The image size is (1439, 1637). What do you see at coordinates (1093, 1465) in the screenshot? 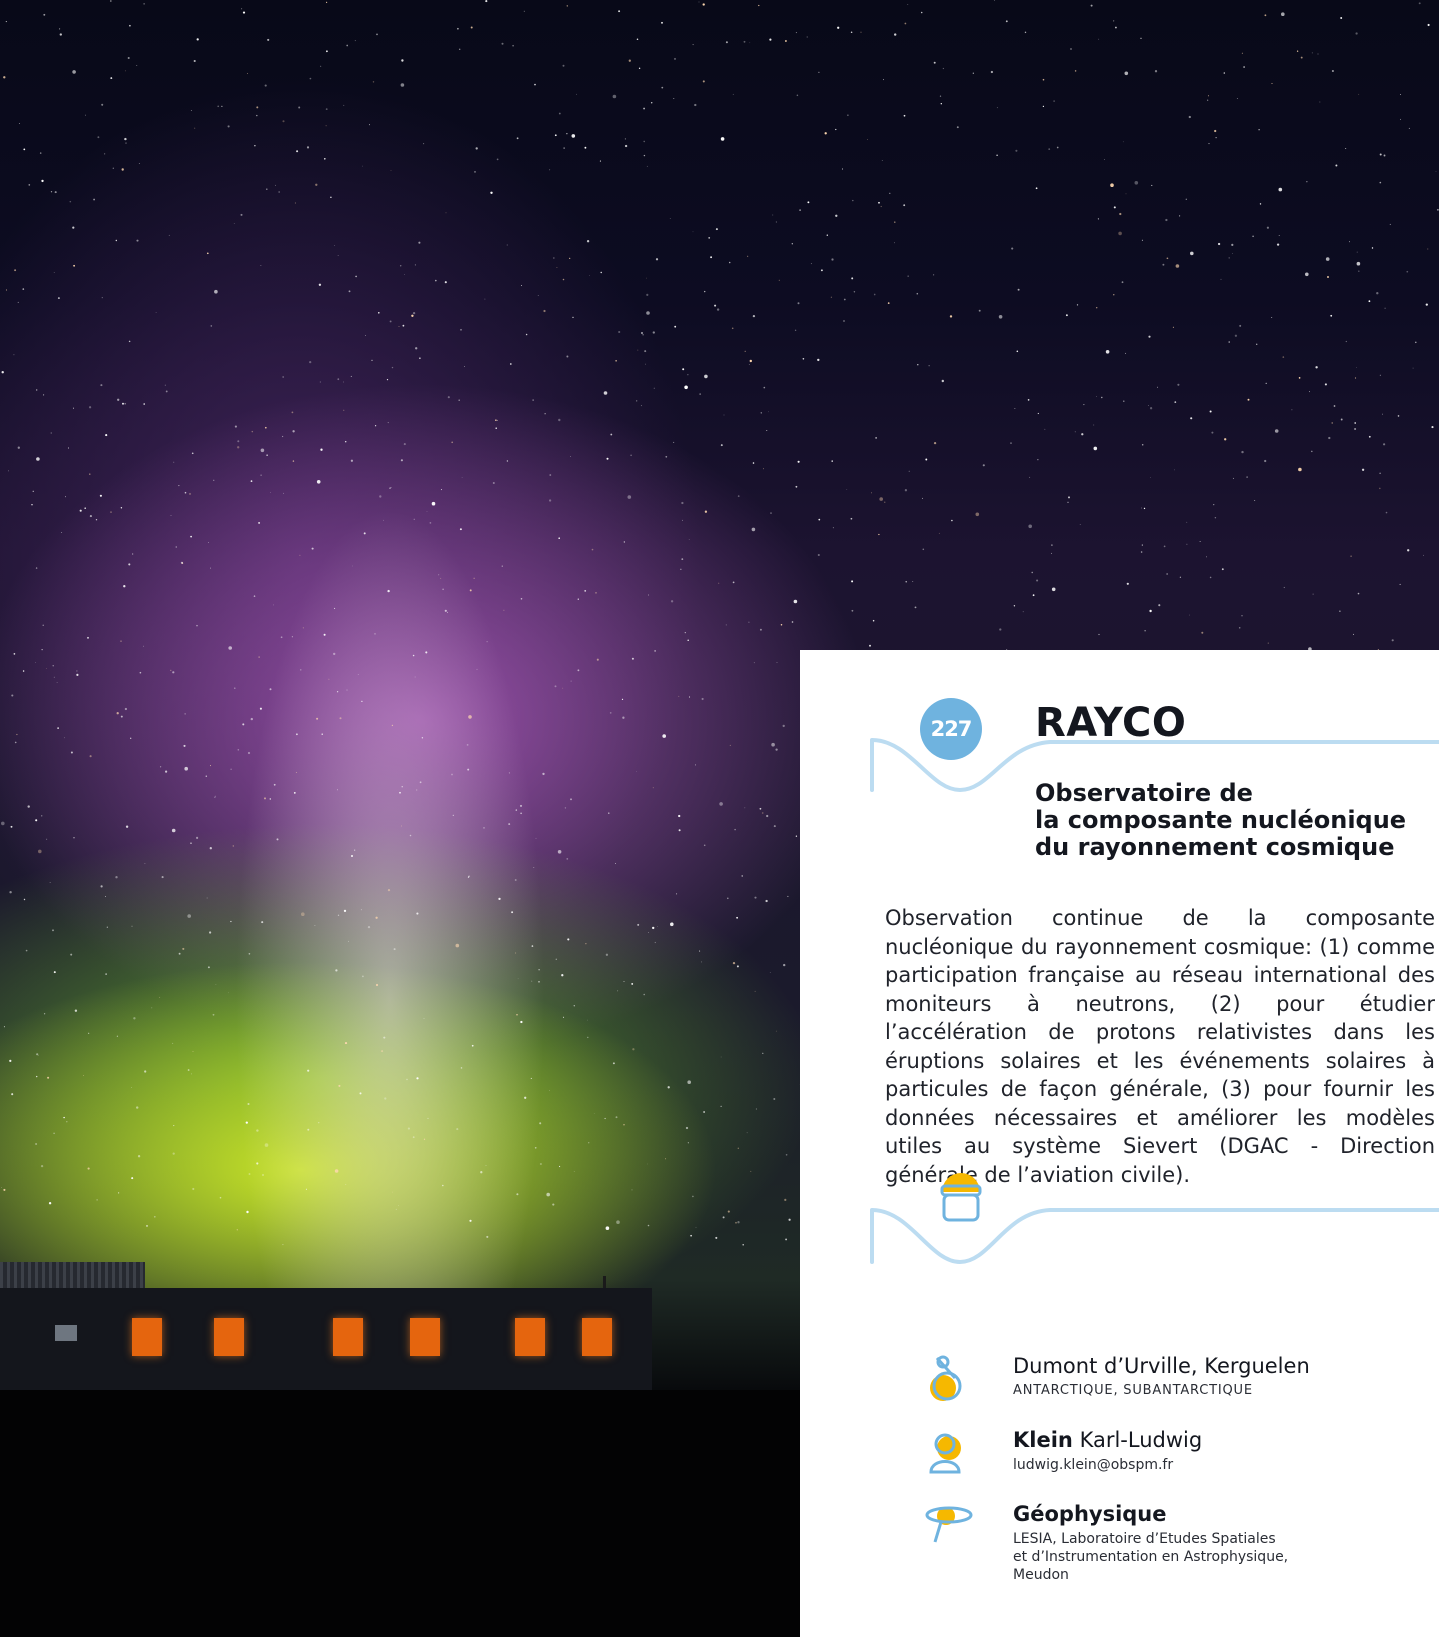
I see `contact-email: ludwig.klein@obspm.fr` at bounding box center [1093, 1465].